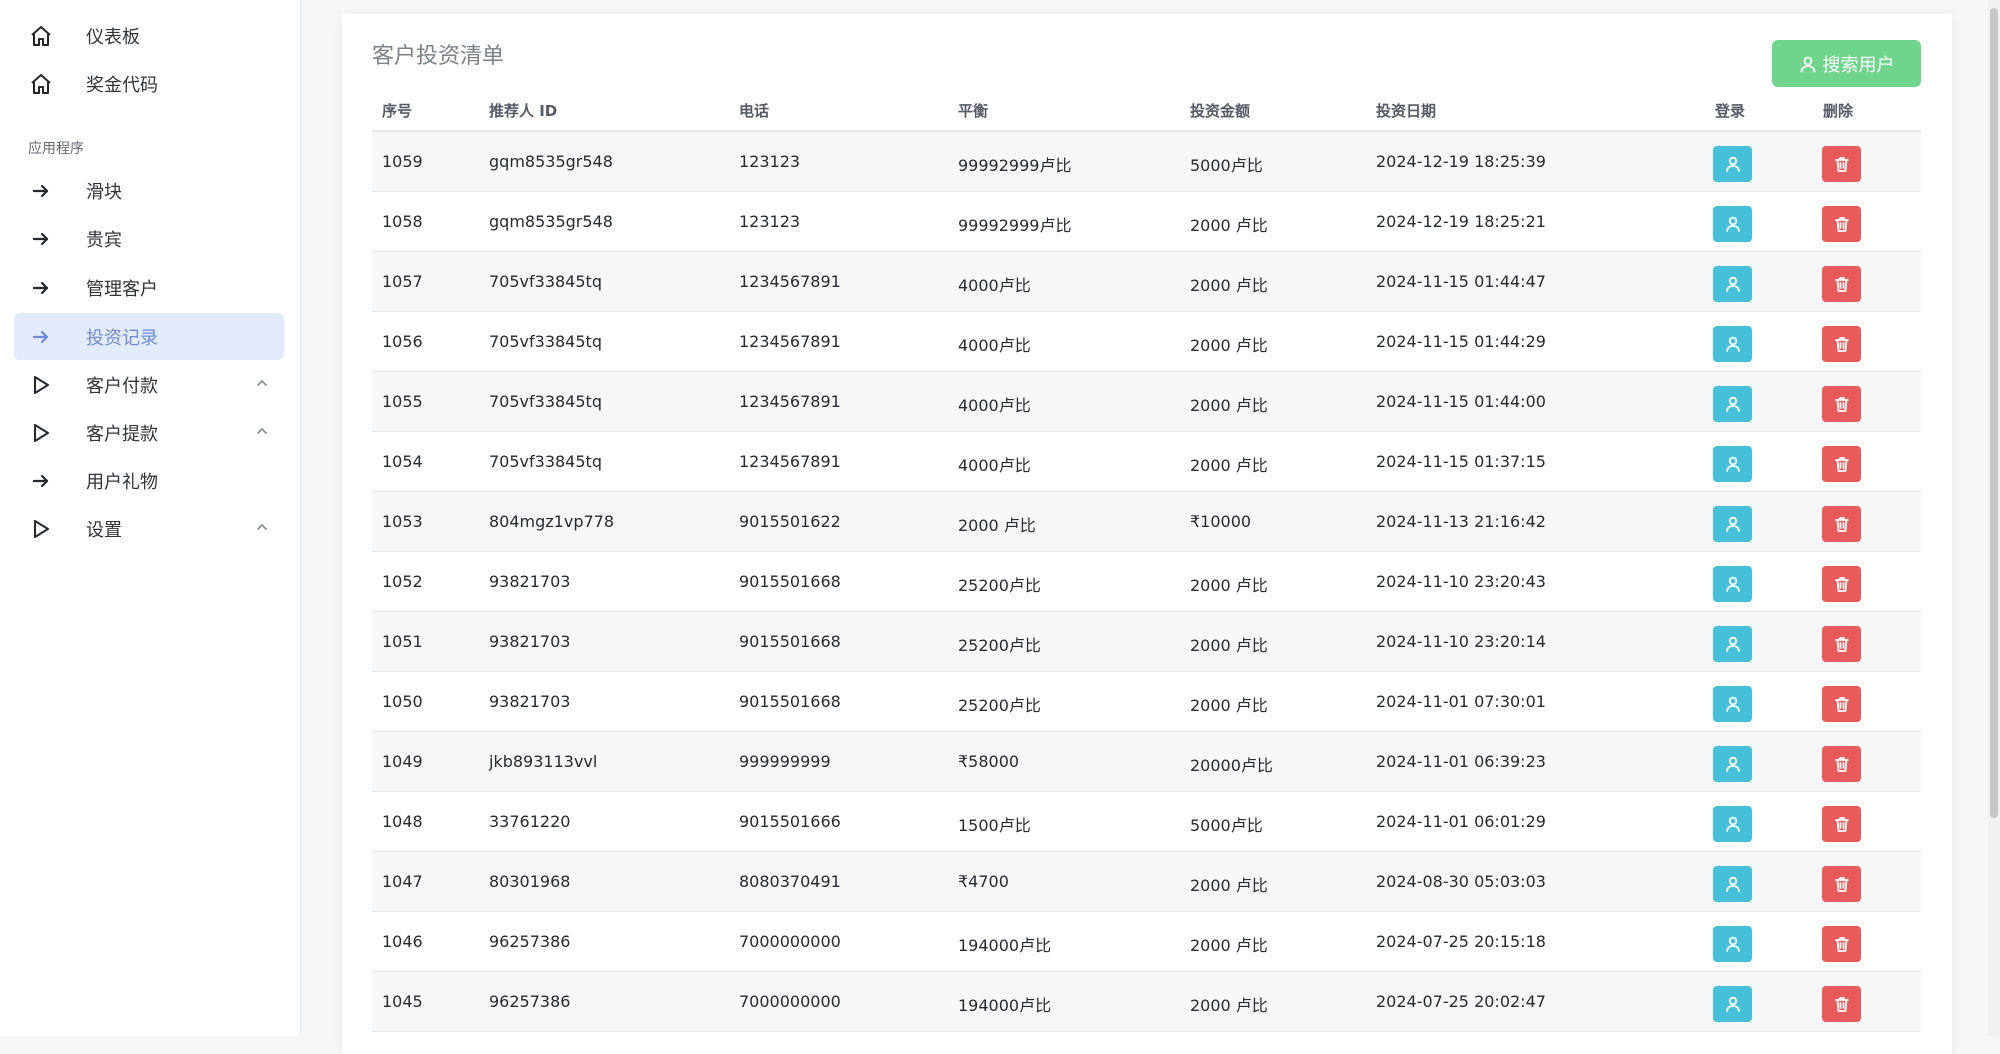  Describe the element at coordinates (1461, 881) in the screenshot. I see `cell-investment-date: 2024-08-30 05:03:03` at that location.